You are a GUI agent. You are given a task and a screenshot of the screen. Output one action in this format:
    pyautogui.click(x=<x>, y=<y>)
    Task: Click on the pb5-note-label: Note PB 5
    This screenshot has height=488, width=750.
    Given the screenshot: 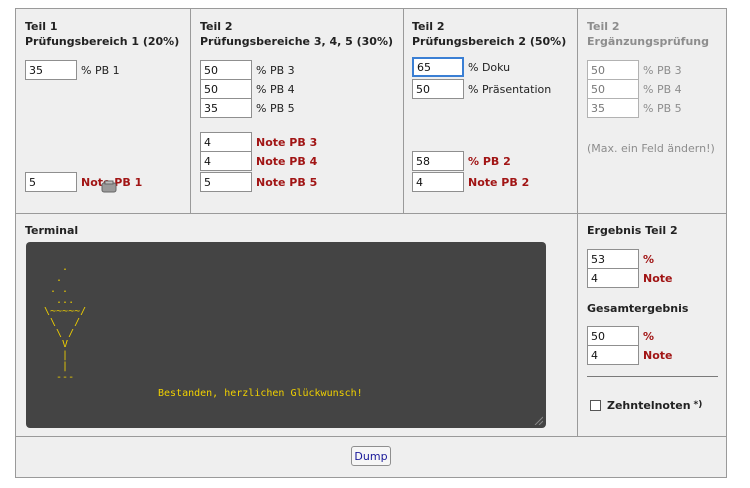 What is the action you would take?
    pyautogui.click(x=287, y=182)
    